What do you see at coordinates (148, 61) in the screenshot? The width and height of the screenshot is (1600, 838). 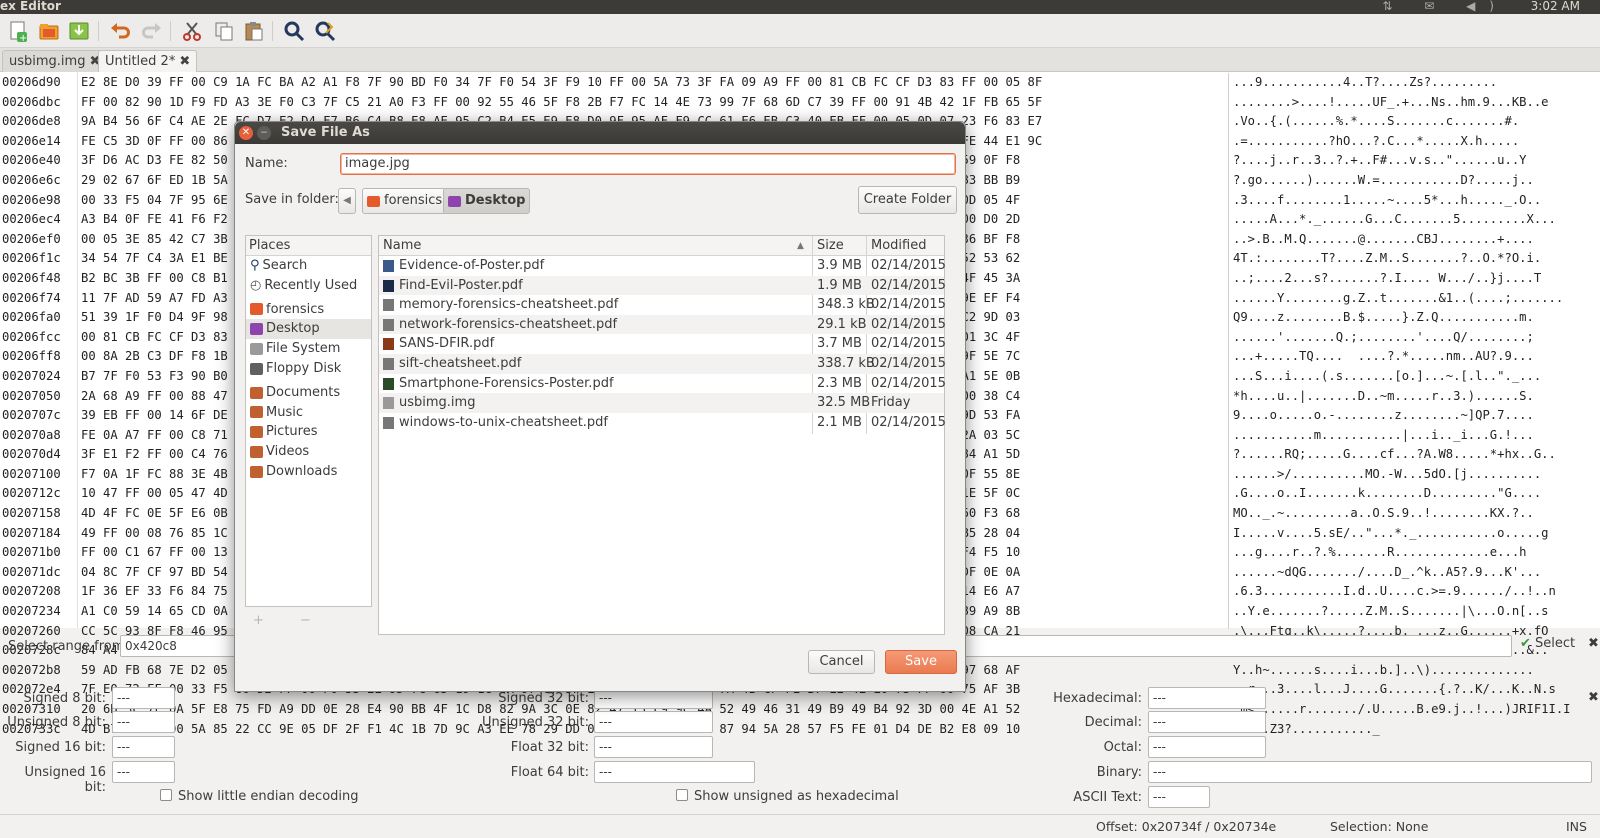 I see `tab-untitled-2: Untitled 2* ✖` at bounding box center [148, 61].